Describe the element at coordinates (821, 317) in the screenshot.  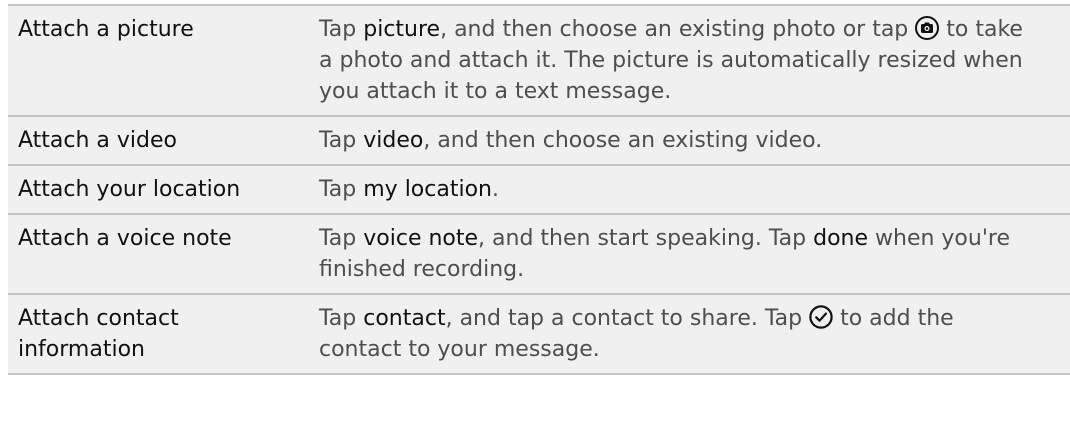
I see `checkmark-icon` at that location.